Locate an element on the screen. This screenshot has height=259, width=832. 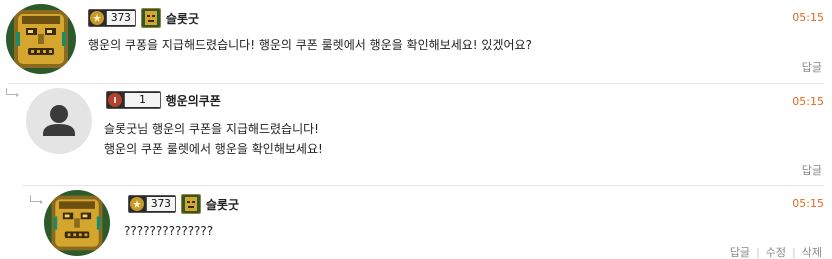
nickname-link: 행운의쿠폰 is located at coordinates (193, 100).